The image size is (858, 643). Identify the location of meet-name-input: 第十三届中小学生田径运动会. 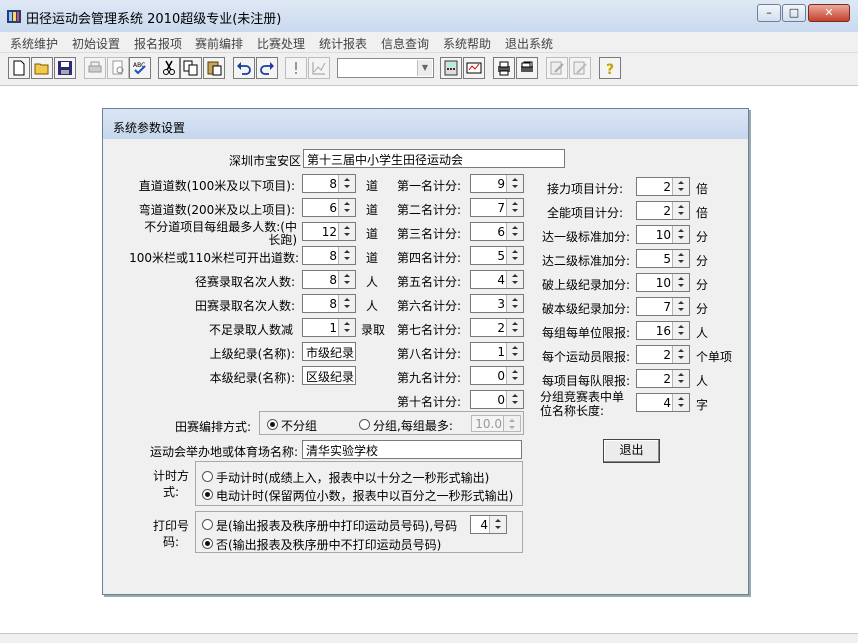
(434, 158).